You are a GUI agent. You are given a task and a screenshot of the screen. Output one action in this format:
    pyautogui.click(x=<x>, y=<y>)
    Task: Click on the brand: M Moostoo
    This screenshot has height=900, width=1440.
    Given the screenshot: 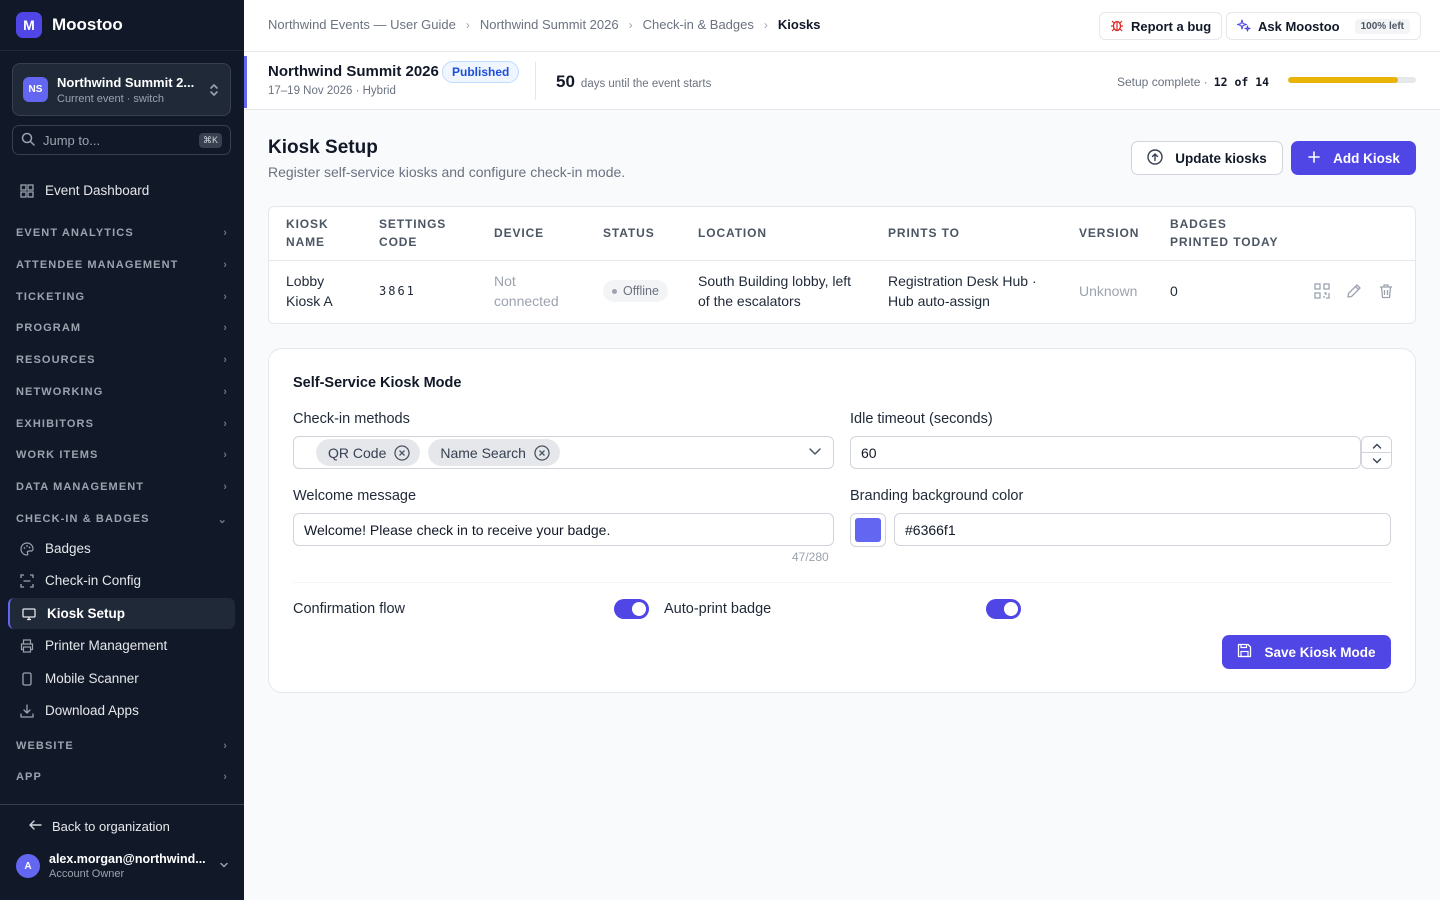 What is the action you would take?
    pyautogui.click(x=69, y=25)
    